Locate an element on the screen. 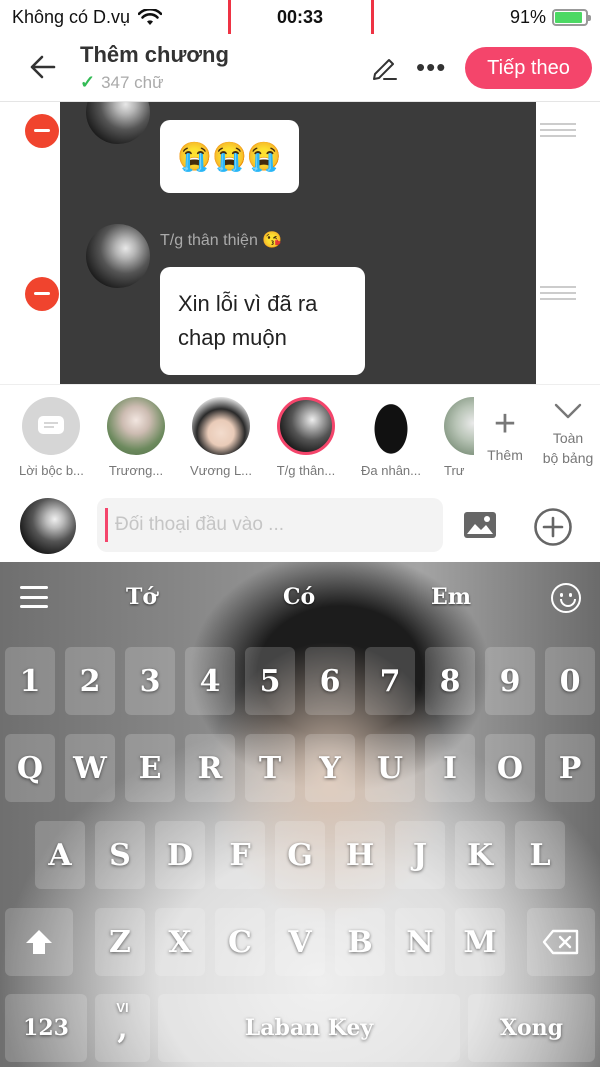  key-a: A is located at coordinates (60, 855).